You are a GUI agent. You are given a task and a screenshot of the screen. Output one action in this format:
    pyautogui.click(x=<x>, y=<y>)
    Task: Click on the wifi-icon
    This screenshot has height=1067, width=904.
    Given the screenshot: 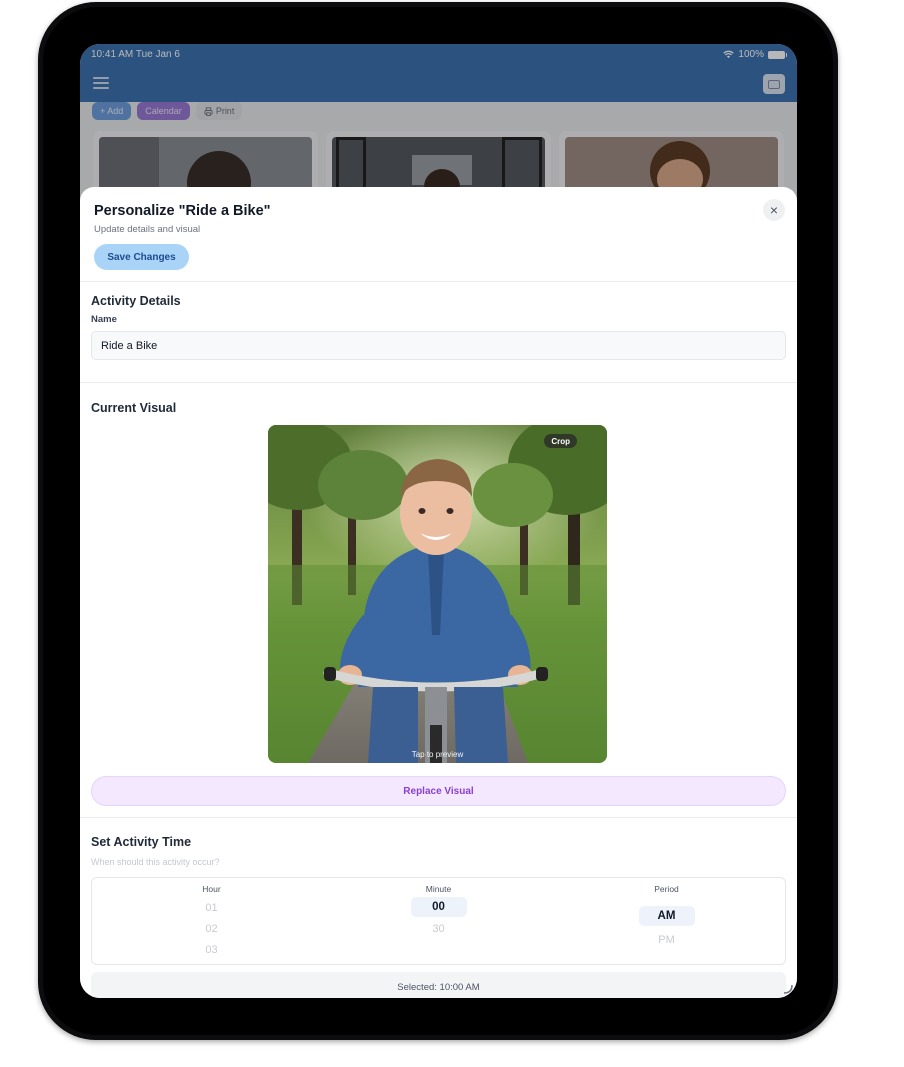 What is the action you would take?
    pyautogui.click(x=729, y=54)
    